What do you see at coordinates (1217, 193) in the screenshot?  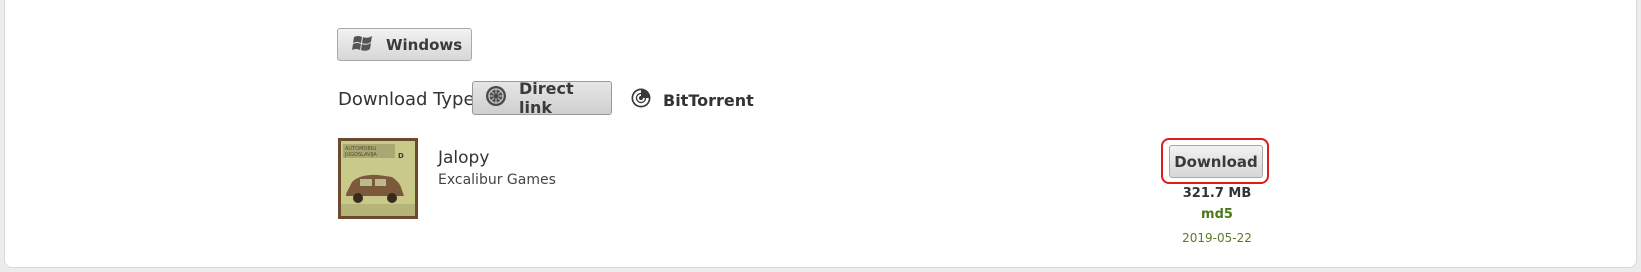 I see `file-size: 321.7 MB` at bounding box center [1217, 193].